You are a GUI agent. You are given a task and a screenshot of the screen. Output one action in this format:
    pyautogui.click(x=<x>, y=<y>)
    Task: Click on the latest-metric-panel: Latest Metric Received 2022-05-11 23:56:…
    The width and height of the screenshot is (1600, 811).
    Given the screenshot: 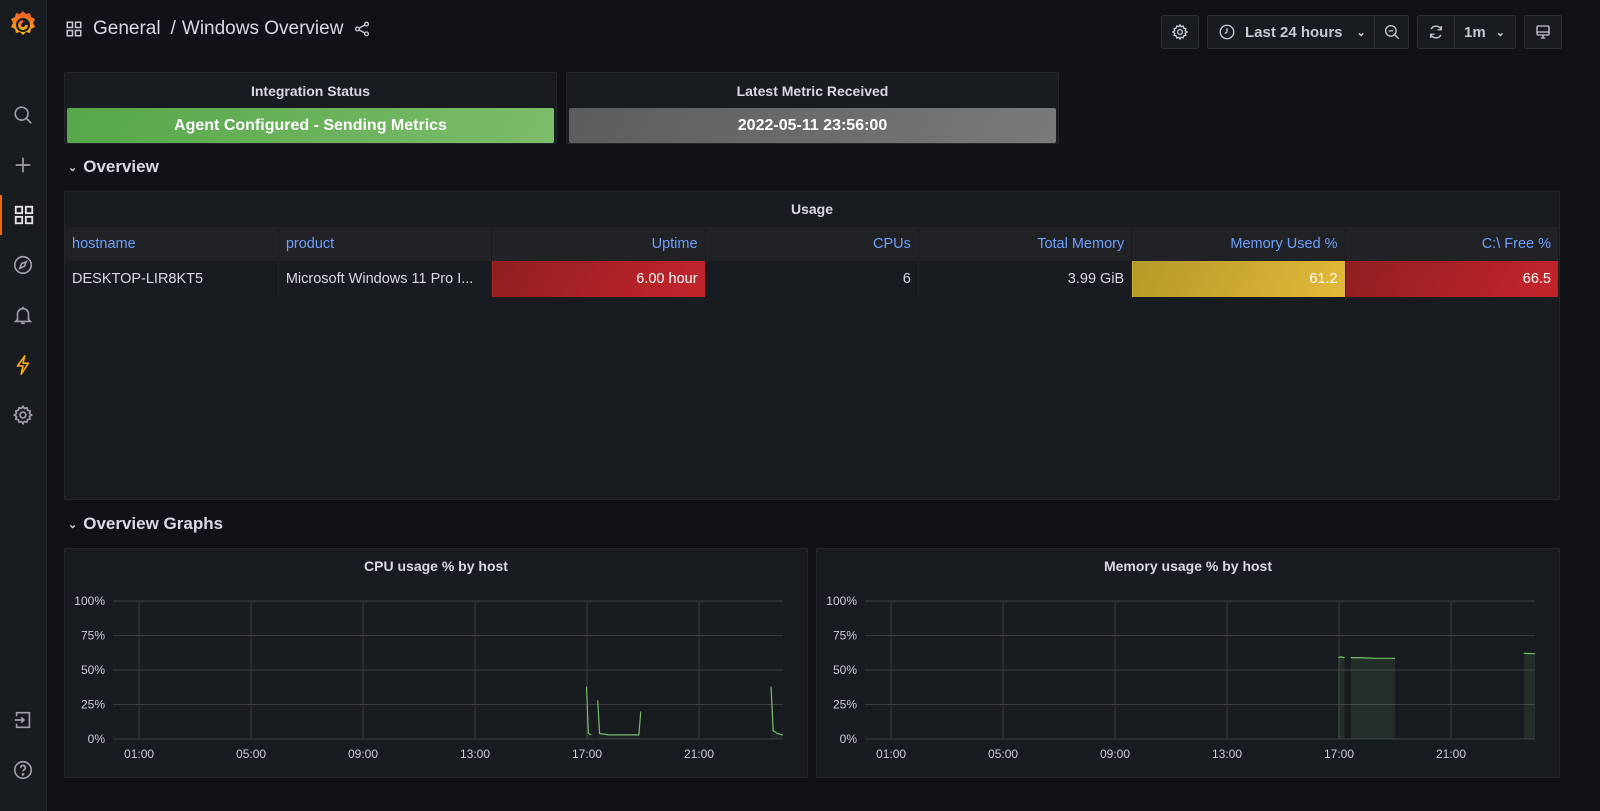 What is the action you would take?
    pyautogui.click(x=812, y=108)
    